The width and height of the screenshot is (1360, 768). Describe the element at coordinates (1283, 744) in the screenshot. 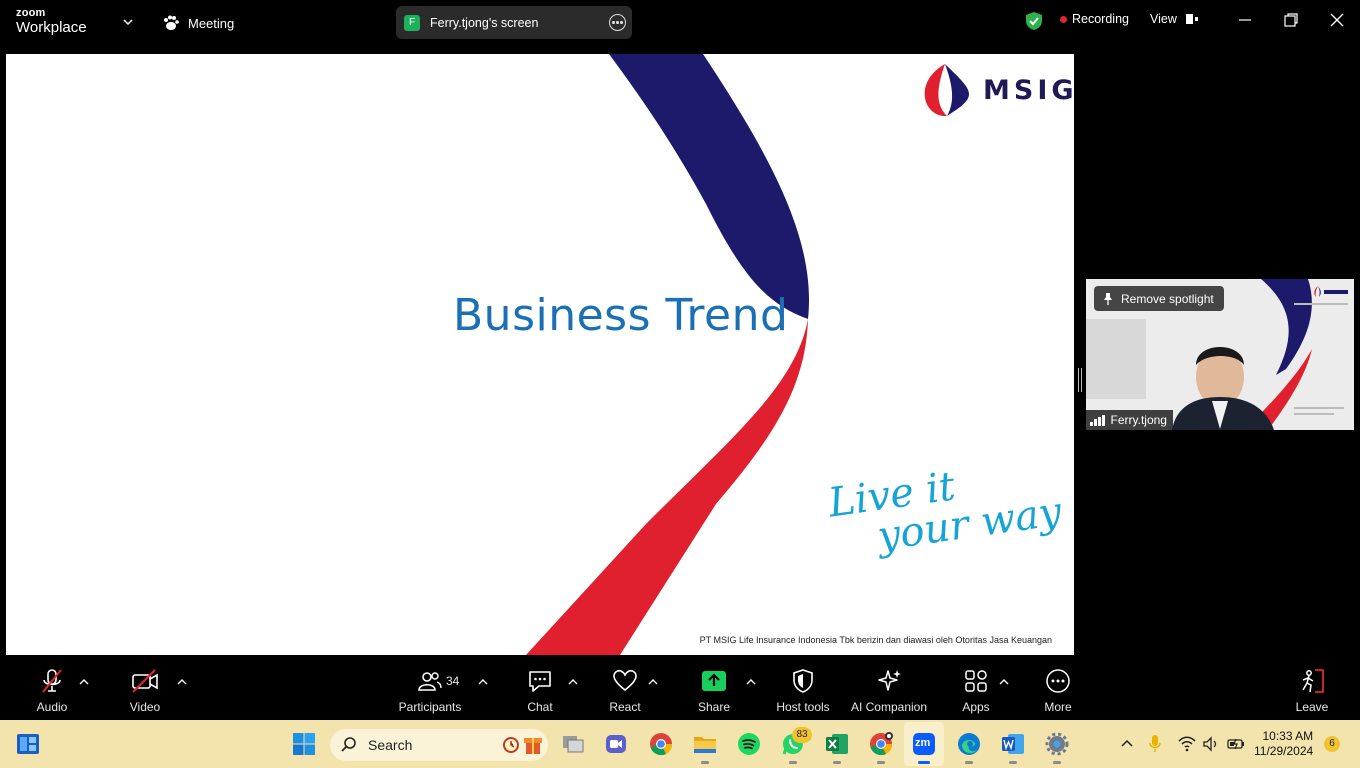

I see `taskbar-clock: 10:33 AM 11/29/2024` at that location.